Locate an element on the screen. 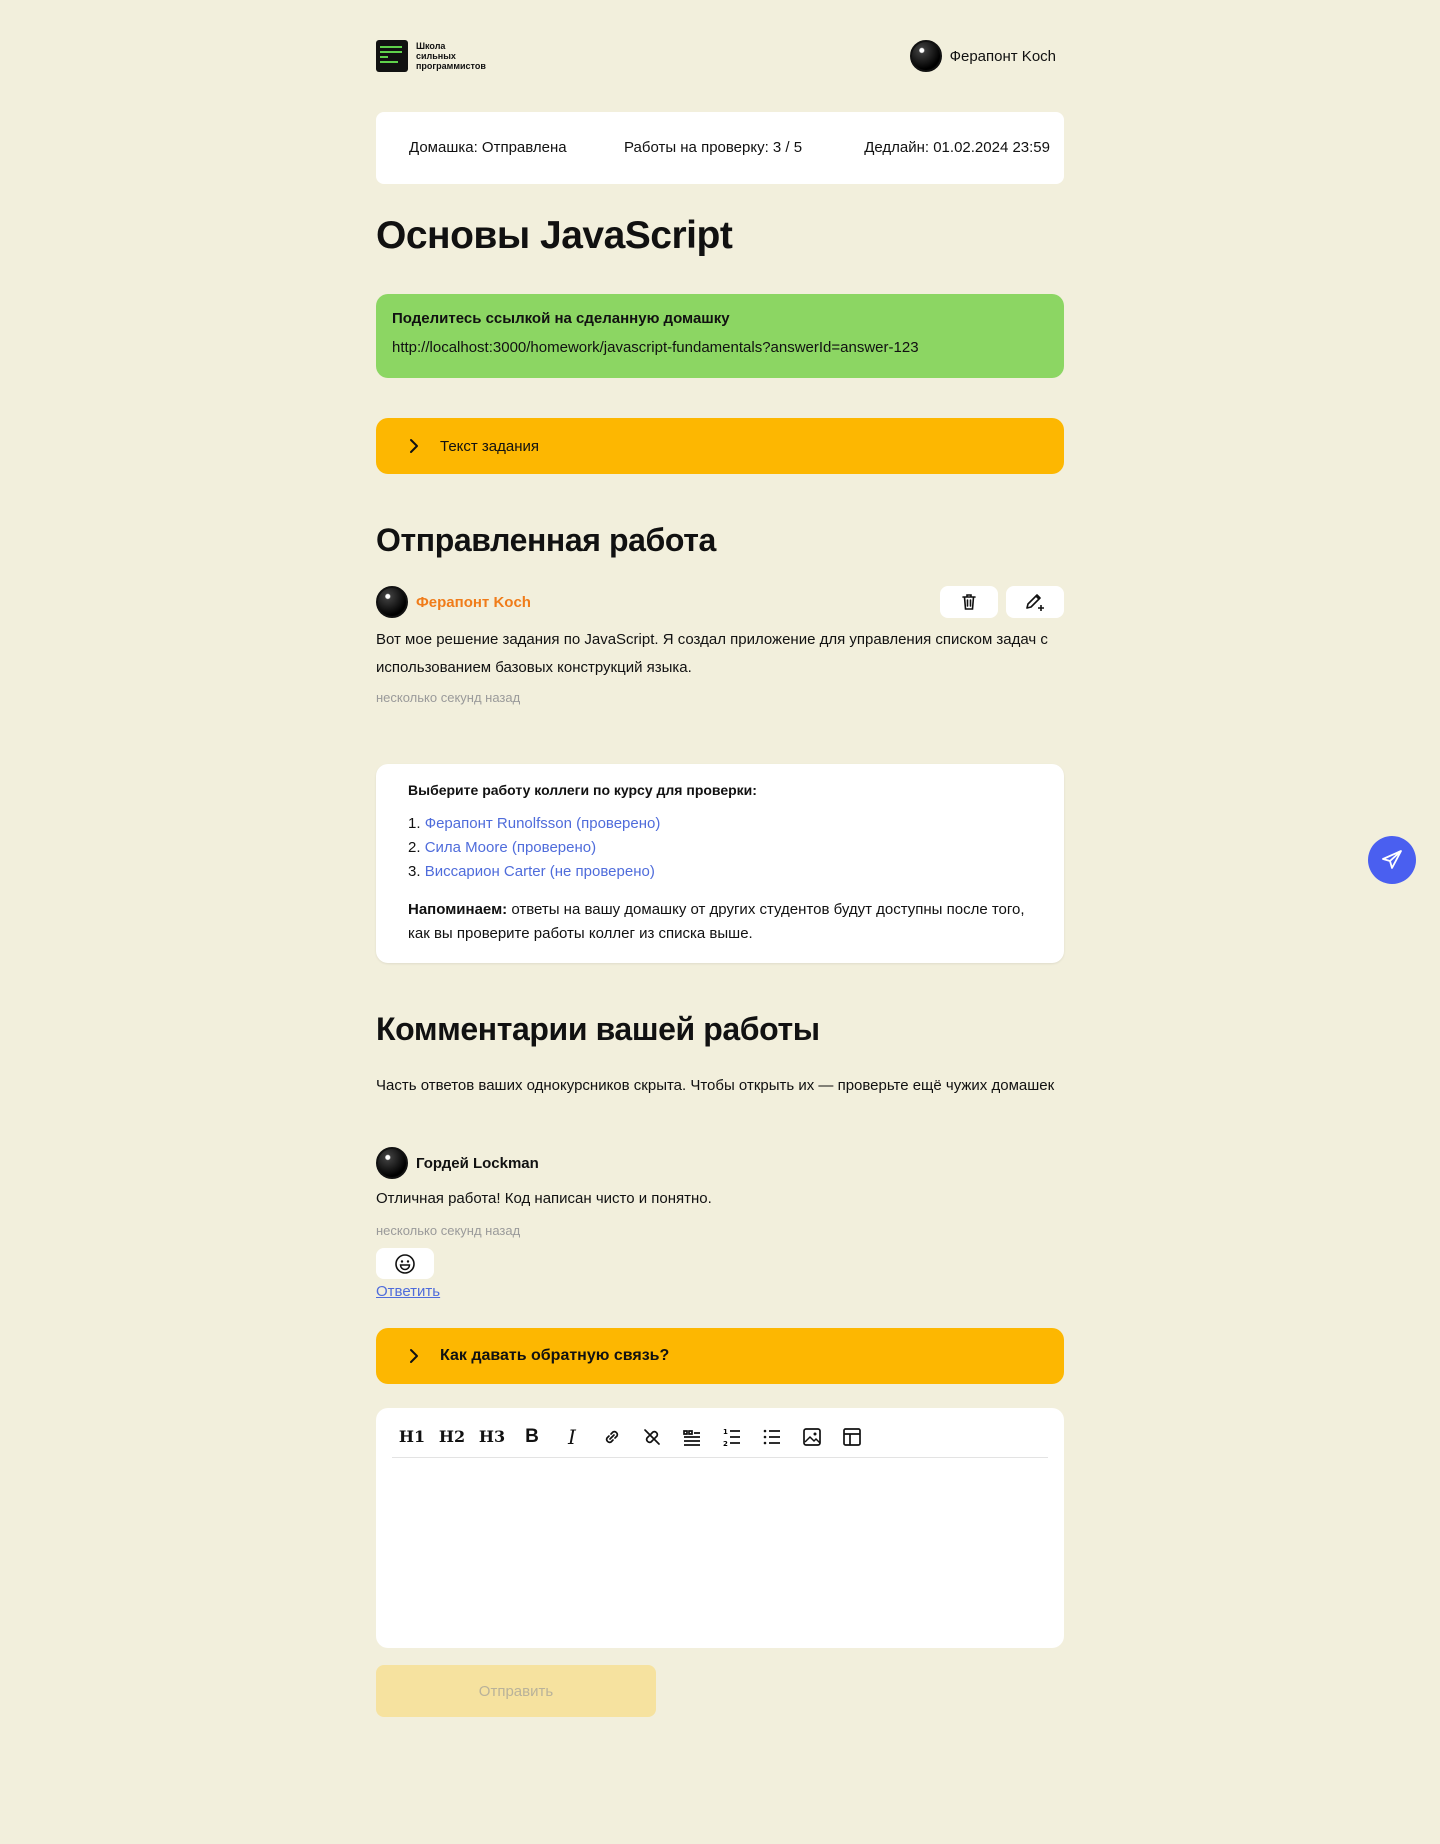 This screenshot has width=1440, height=1844. blockquote-button is located at coordinates (692, 1437).